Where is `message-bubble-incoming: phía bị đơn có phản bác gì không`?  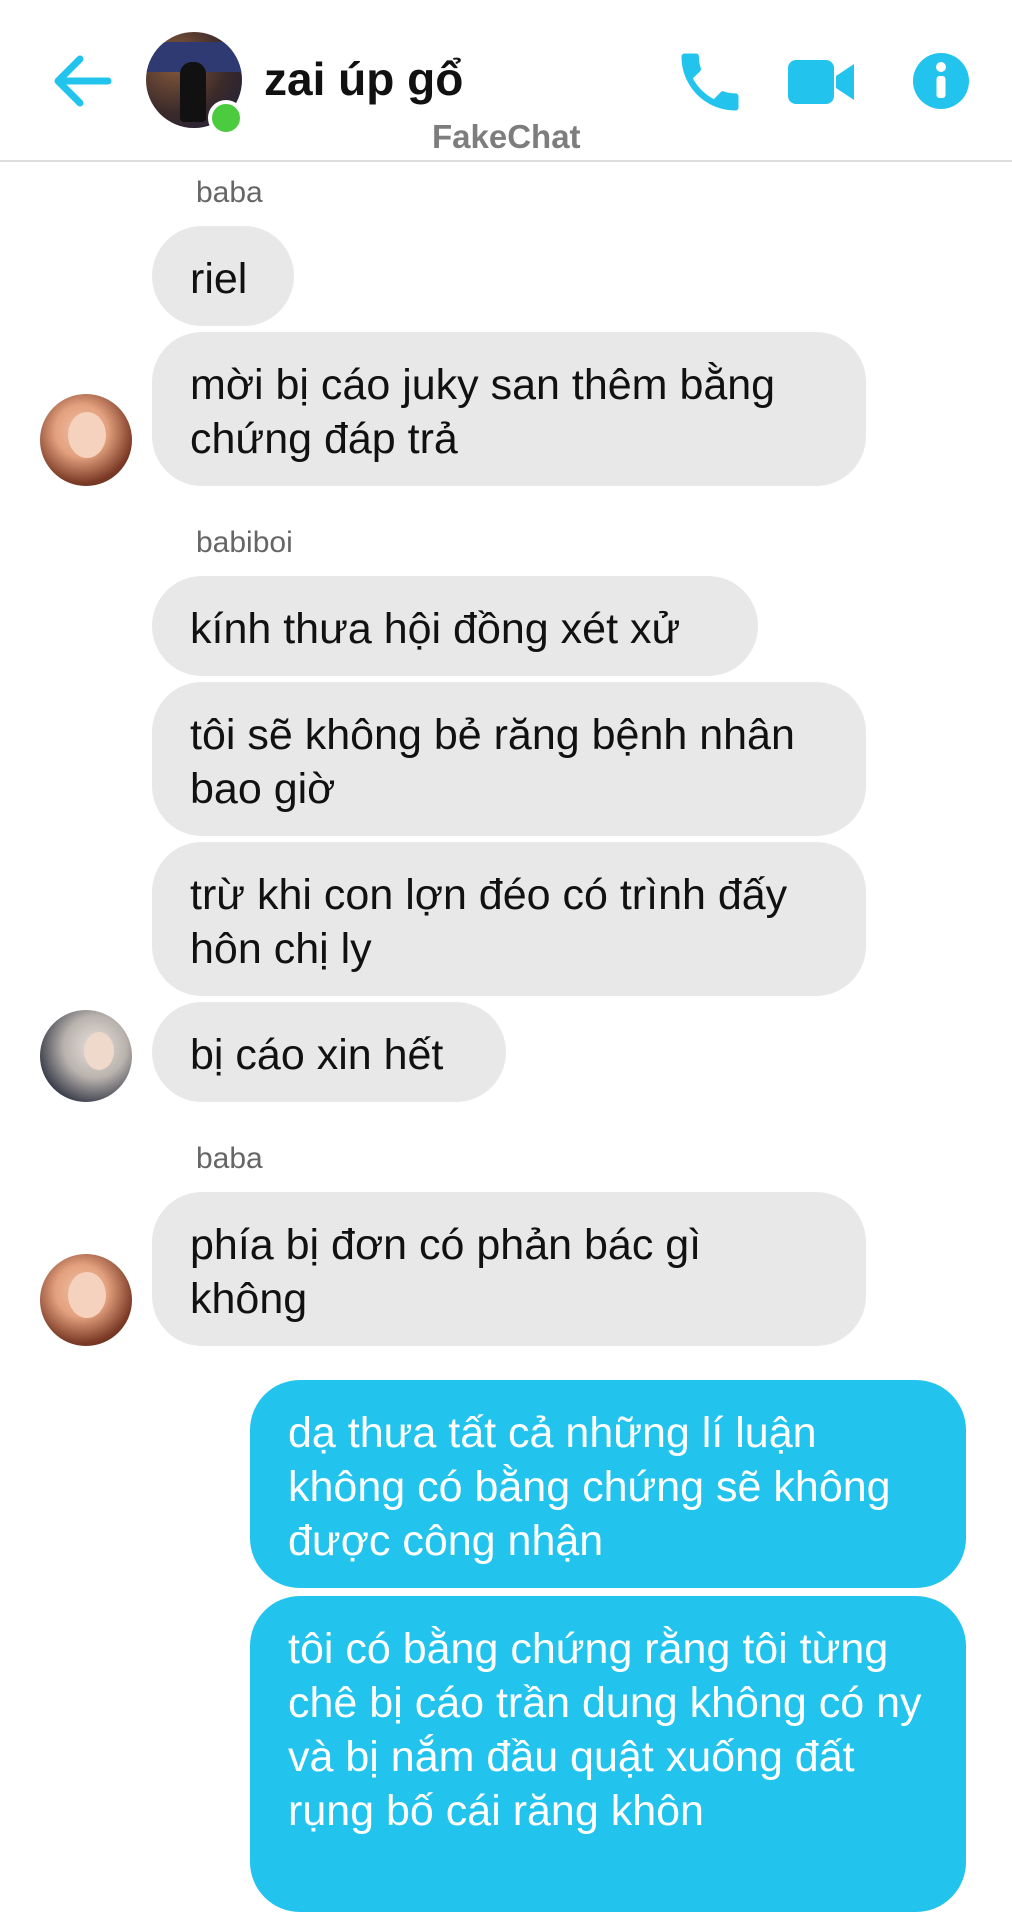
message-bubble-incoming: phía bị đơn có phản bác gì không is located at coordinates (509, 1269).